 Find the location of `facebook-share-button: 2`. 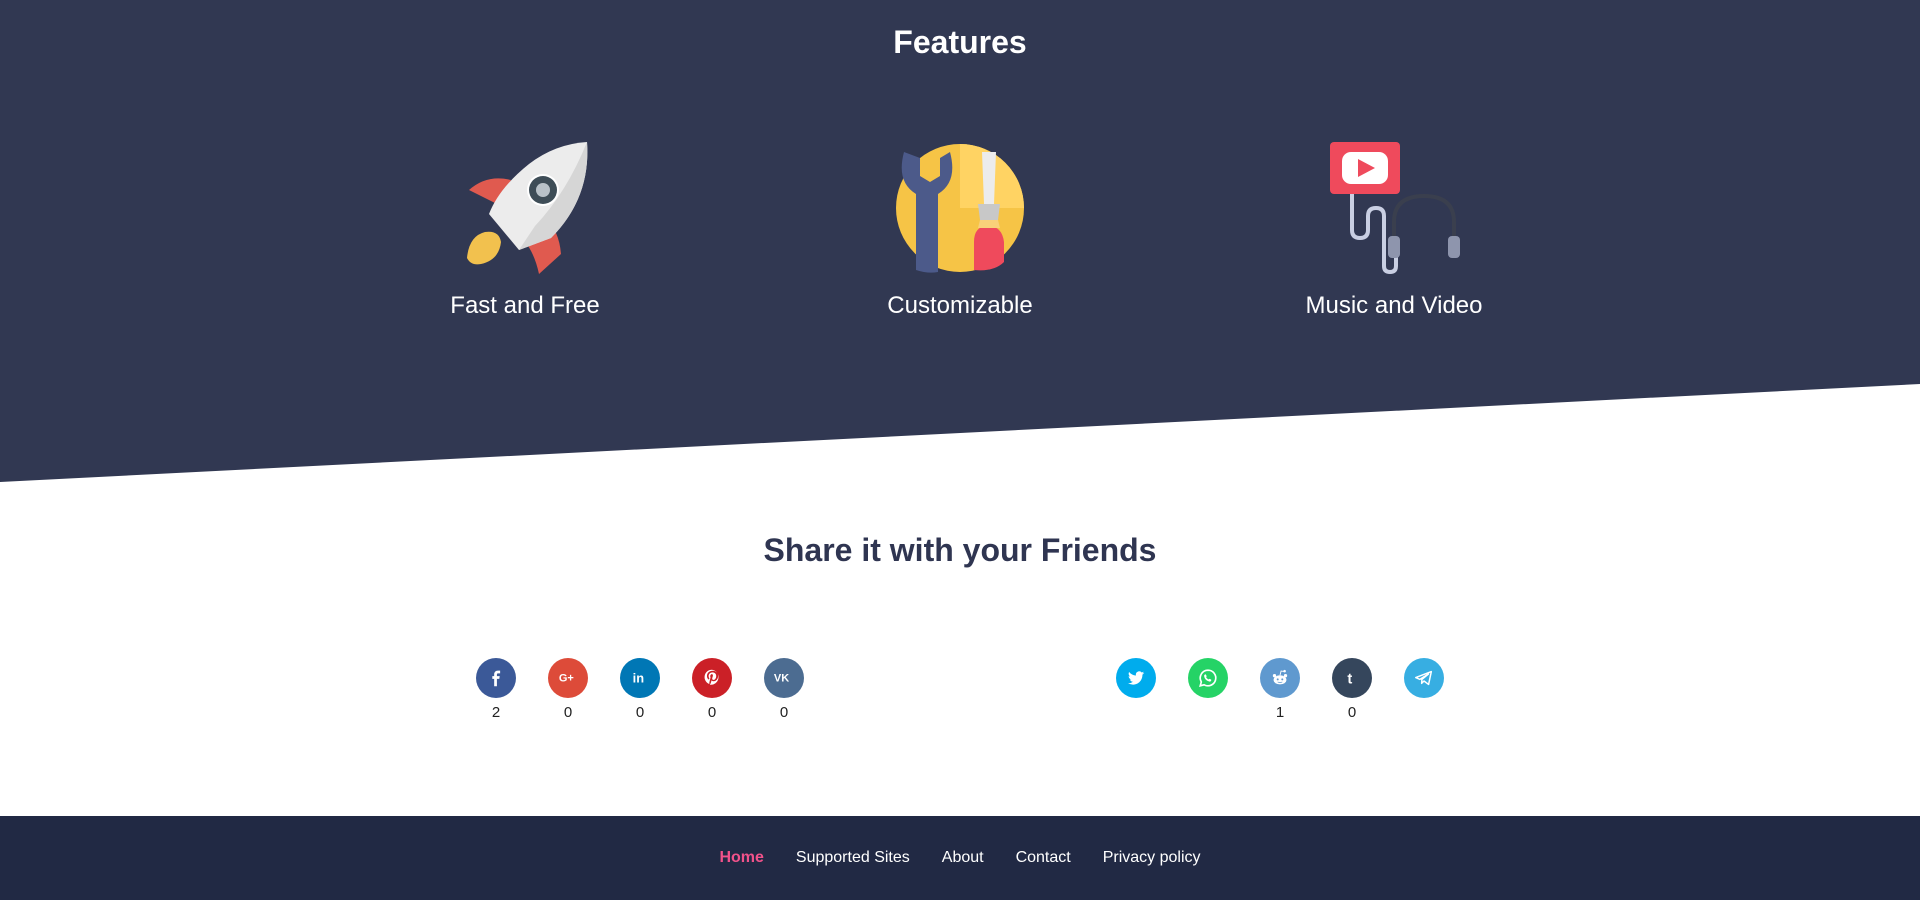

facebook-share-button: 2 is located at coordinates (496, 690).